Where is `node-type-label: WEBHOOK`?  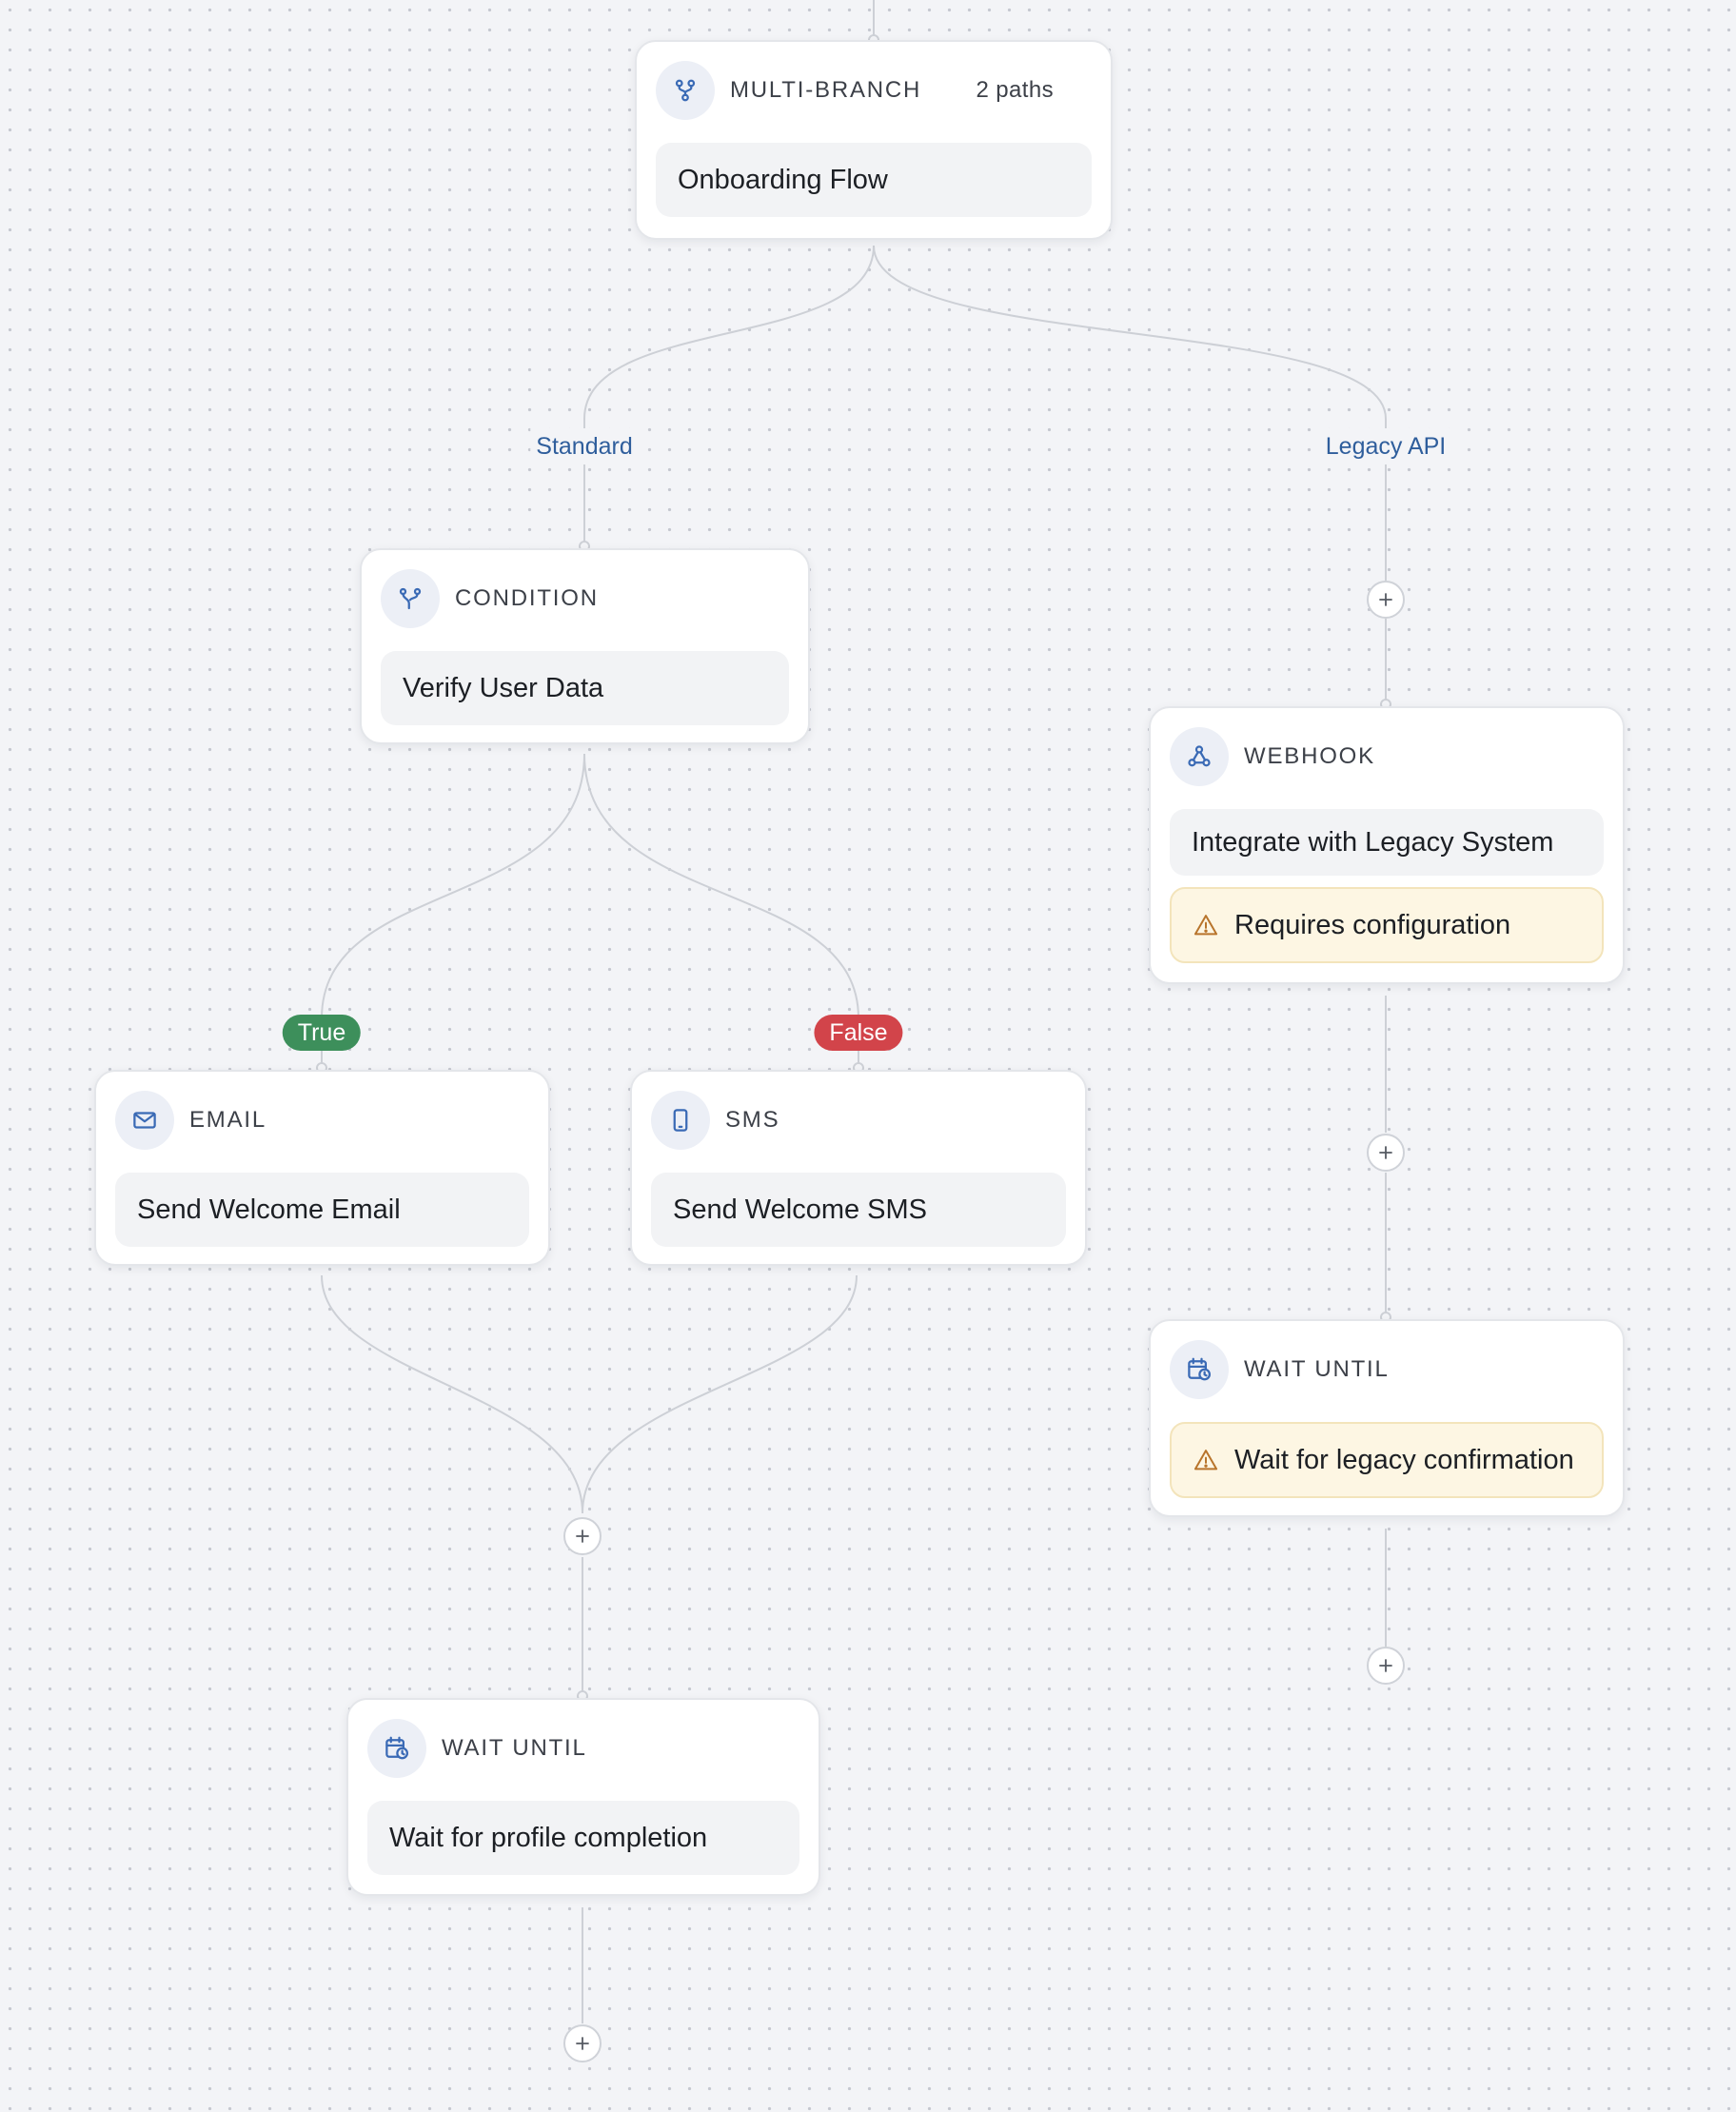
node-type-label: WEBHOOK is located at coordinates (1309, 756).